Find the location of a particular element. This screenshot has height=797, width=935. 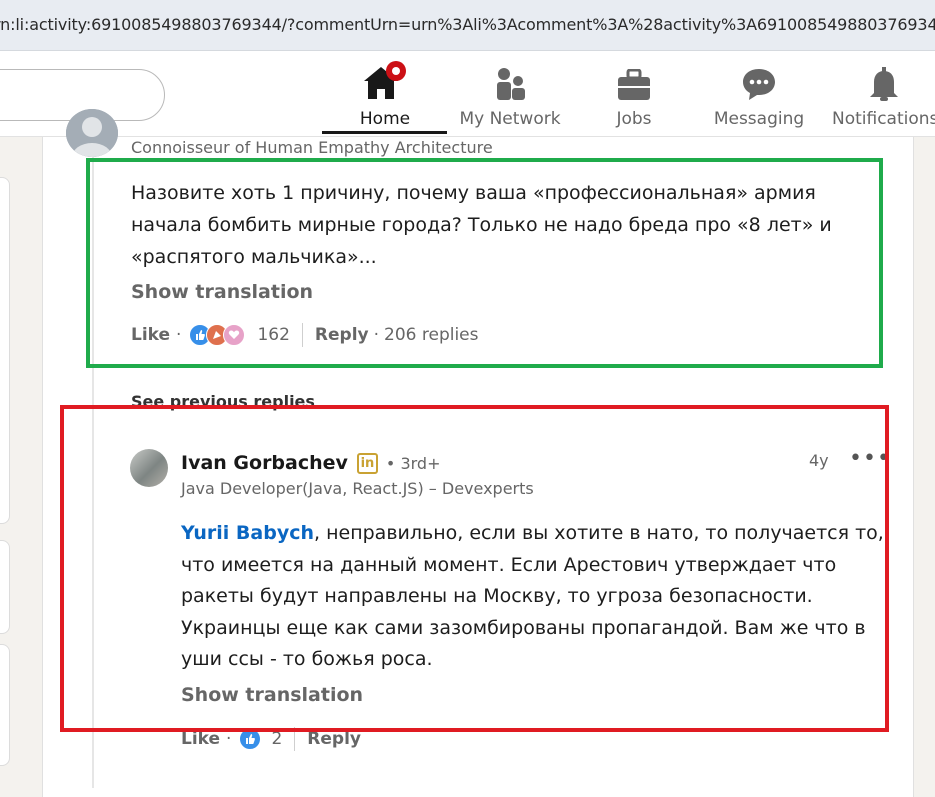

like-button: Like is located at coordinates (200, 739).